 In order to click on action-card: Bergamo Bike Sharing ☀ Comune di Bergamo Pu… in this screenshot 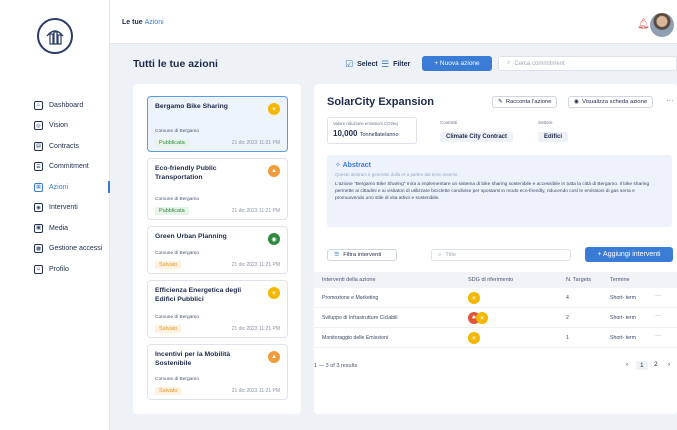, I will do `click(217, 124)`.